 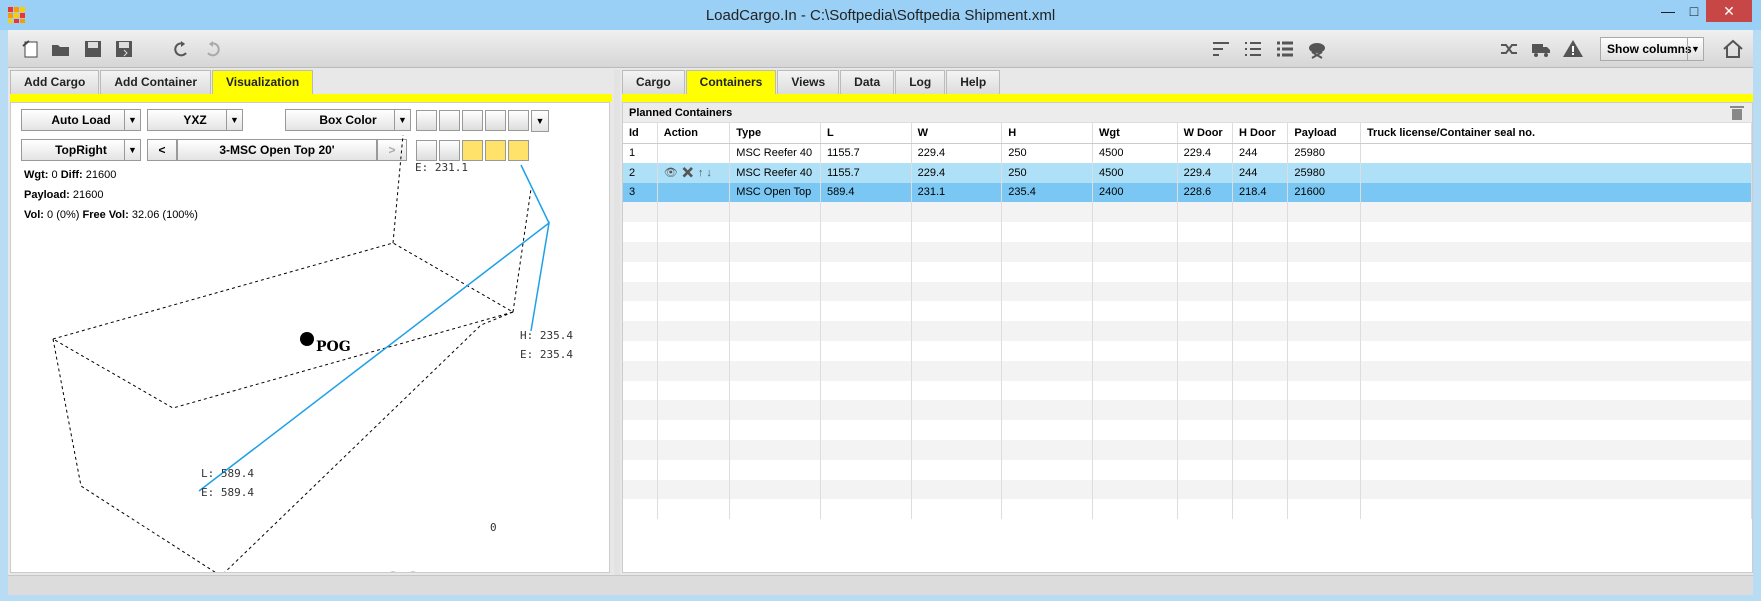 I want to click on column-header: W, so click(x=957, y=133).